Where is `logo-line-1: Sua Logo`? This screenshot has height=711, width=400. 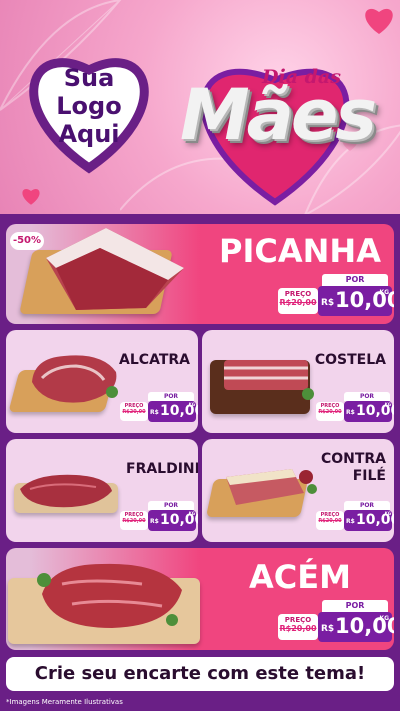 logo-line-1: Sua Logo is located at coordinates (89, 92).